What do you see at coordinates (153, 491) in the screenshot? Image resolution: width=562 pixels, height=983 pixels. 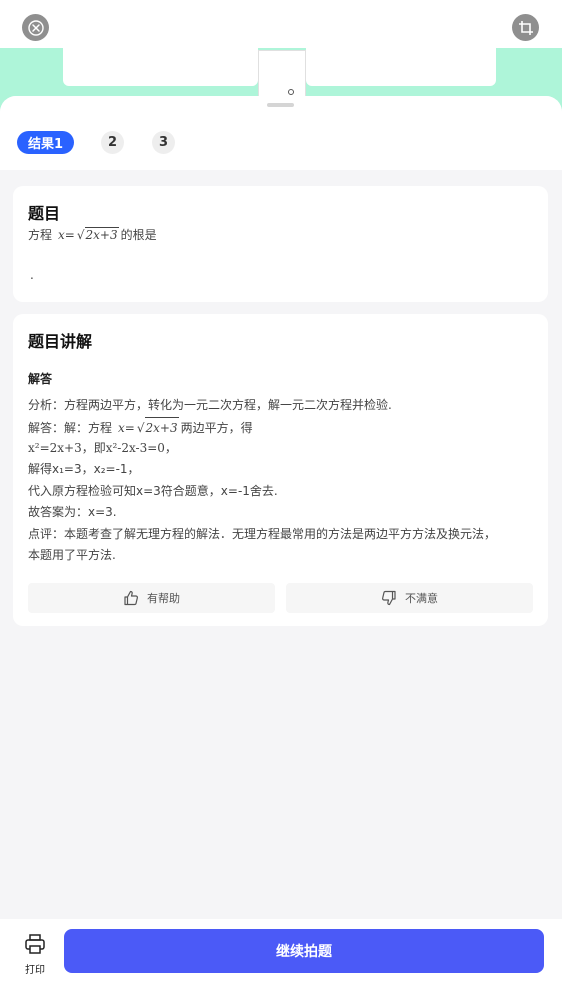 I see `check-line: 代入原方程检验可知x=3符合题意，x=-1舍去.` at bounding box center [153, 491].